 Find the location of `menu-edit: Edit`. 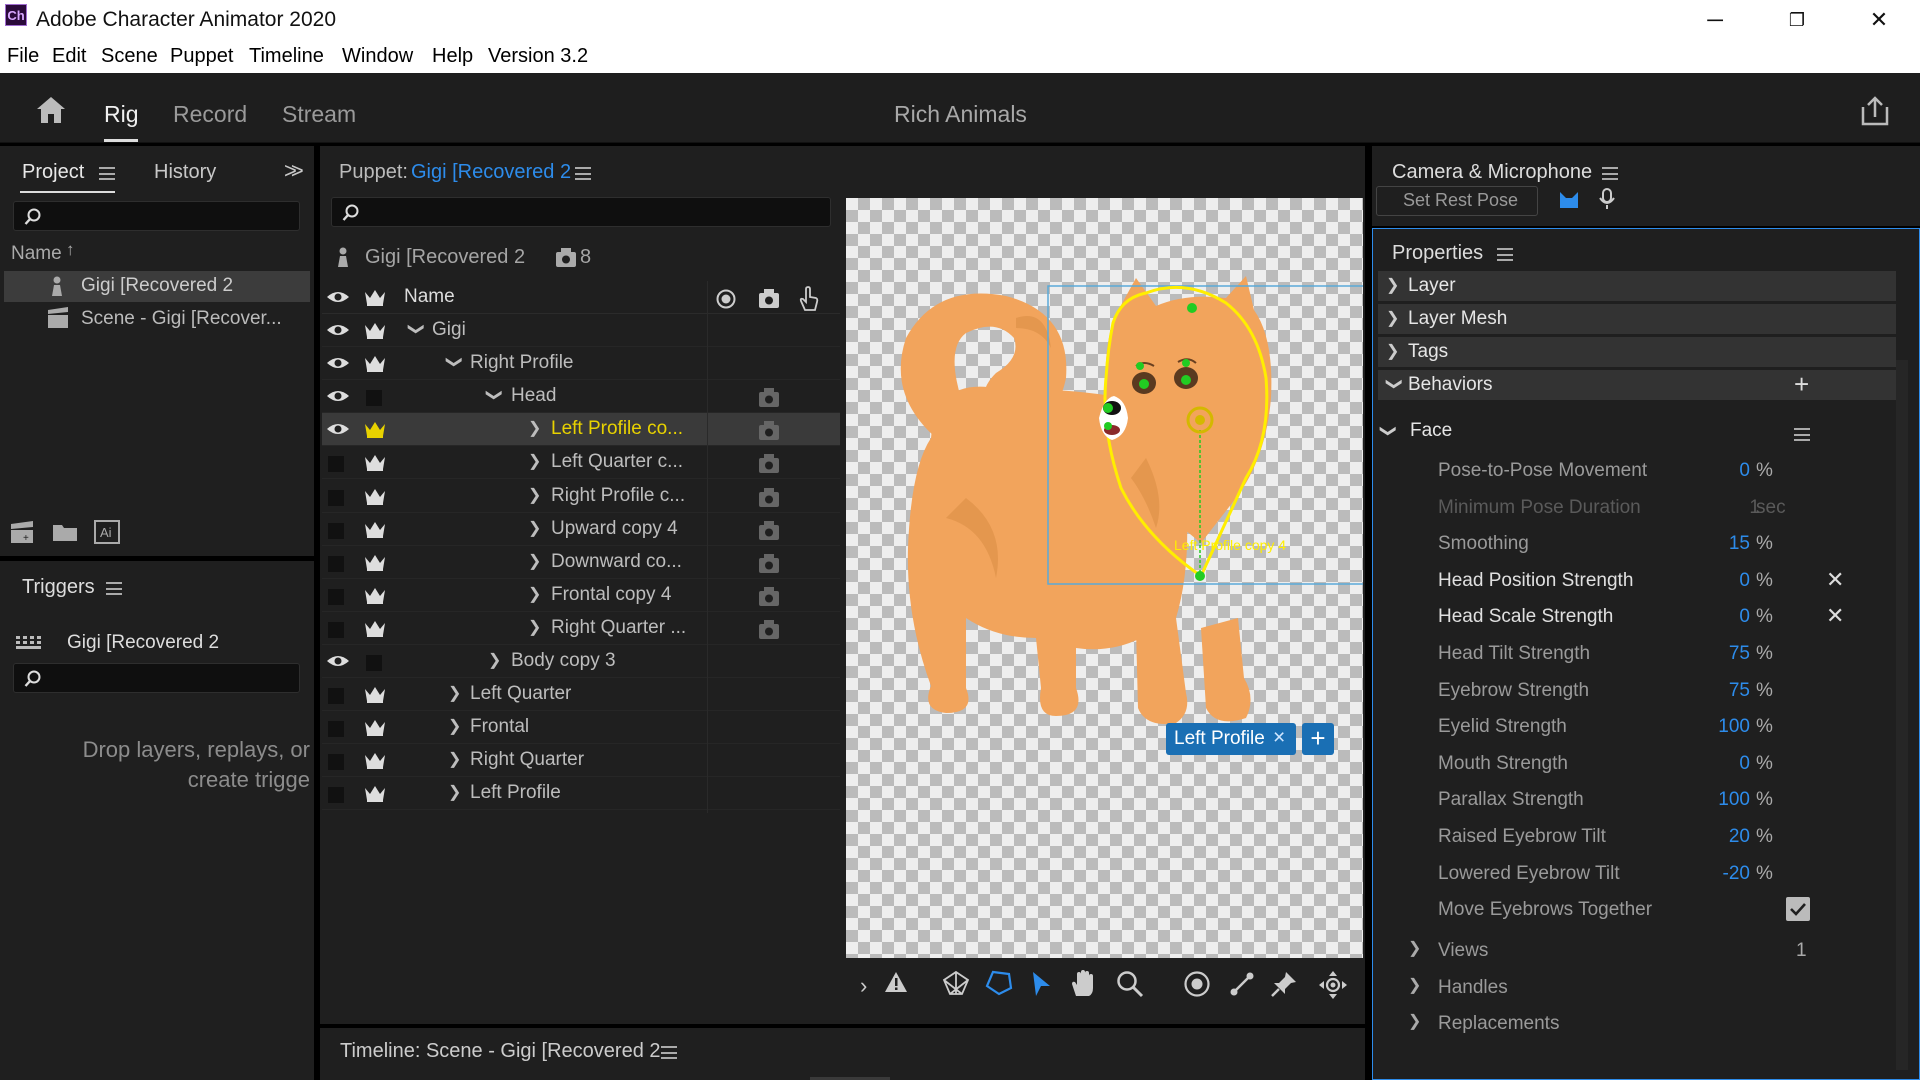

menu-edit: Edit is located at coordinates (69, 56).